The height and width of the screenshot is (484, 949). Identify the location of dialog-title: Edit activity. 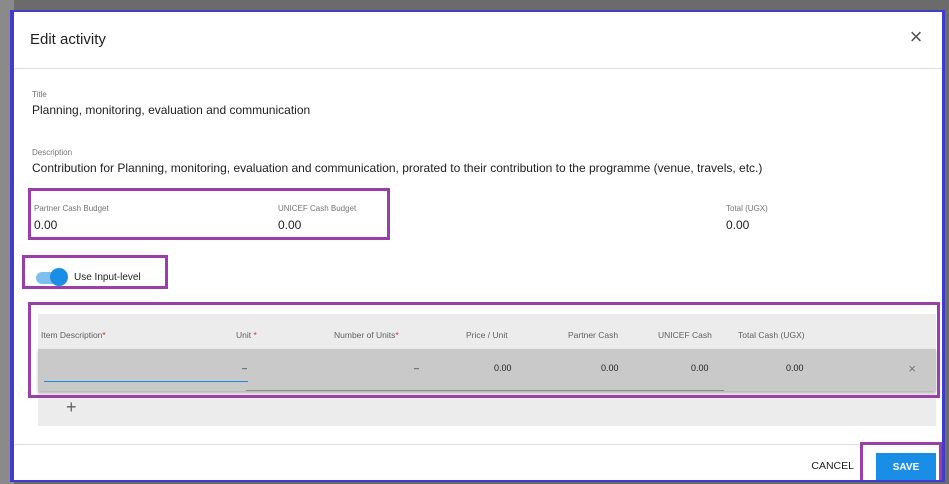
(68, 39).